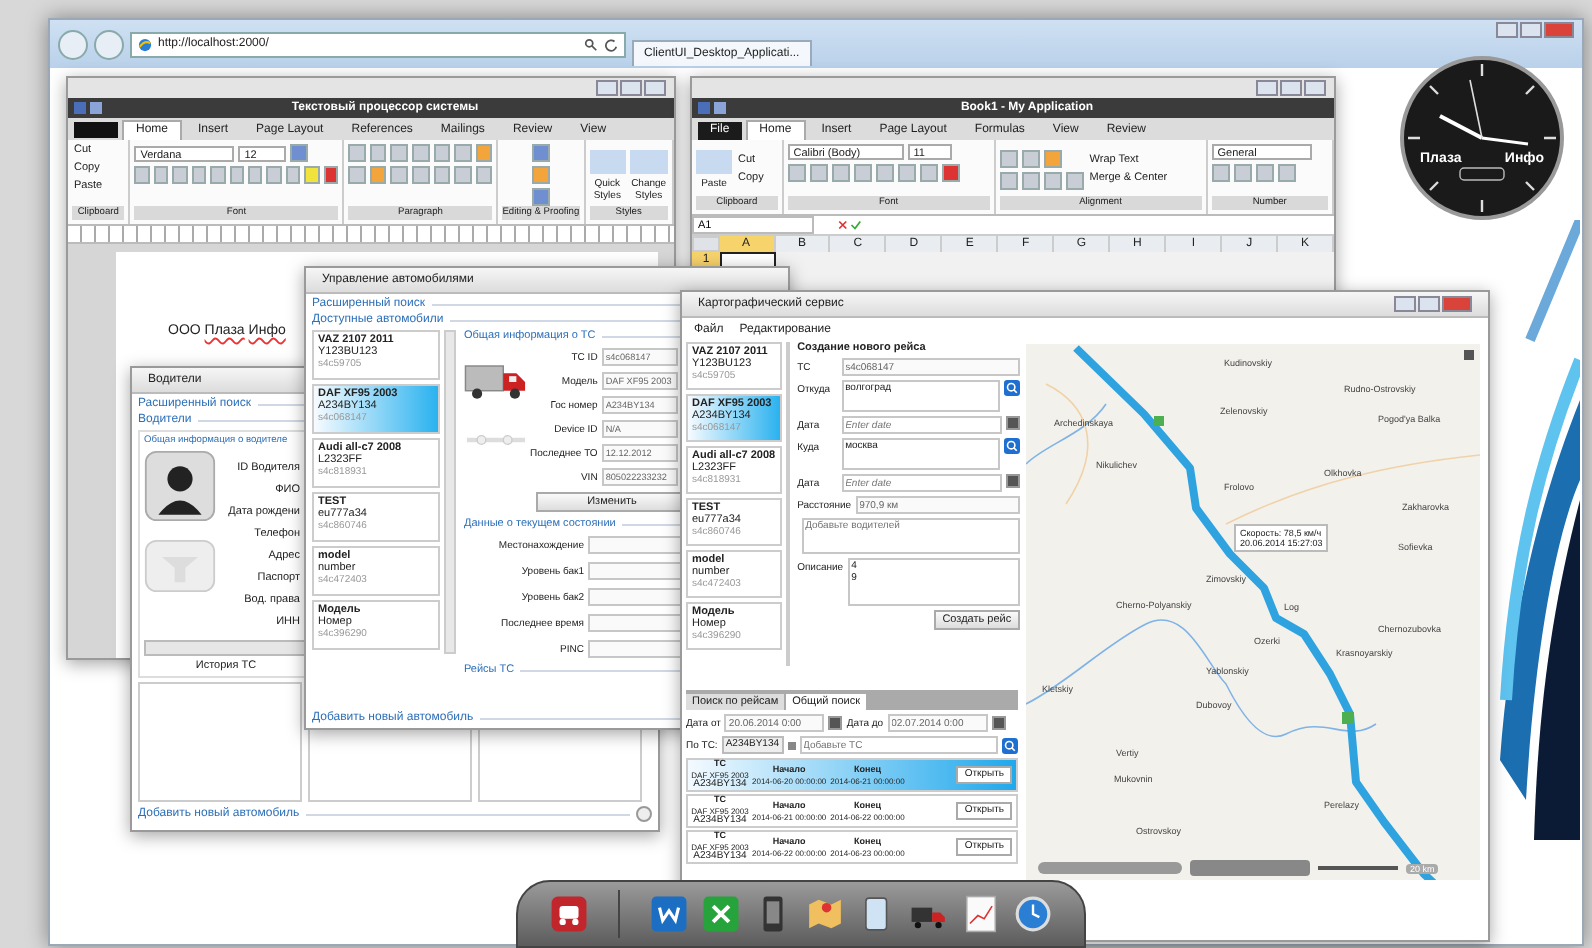 The height and width of the screenshot is (948, 1592). What do you see at coordinates (540, 175) in the screenshot?
I see `replace-icon` at bounding box center [540, 175].